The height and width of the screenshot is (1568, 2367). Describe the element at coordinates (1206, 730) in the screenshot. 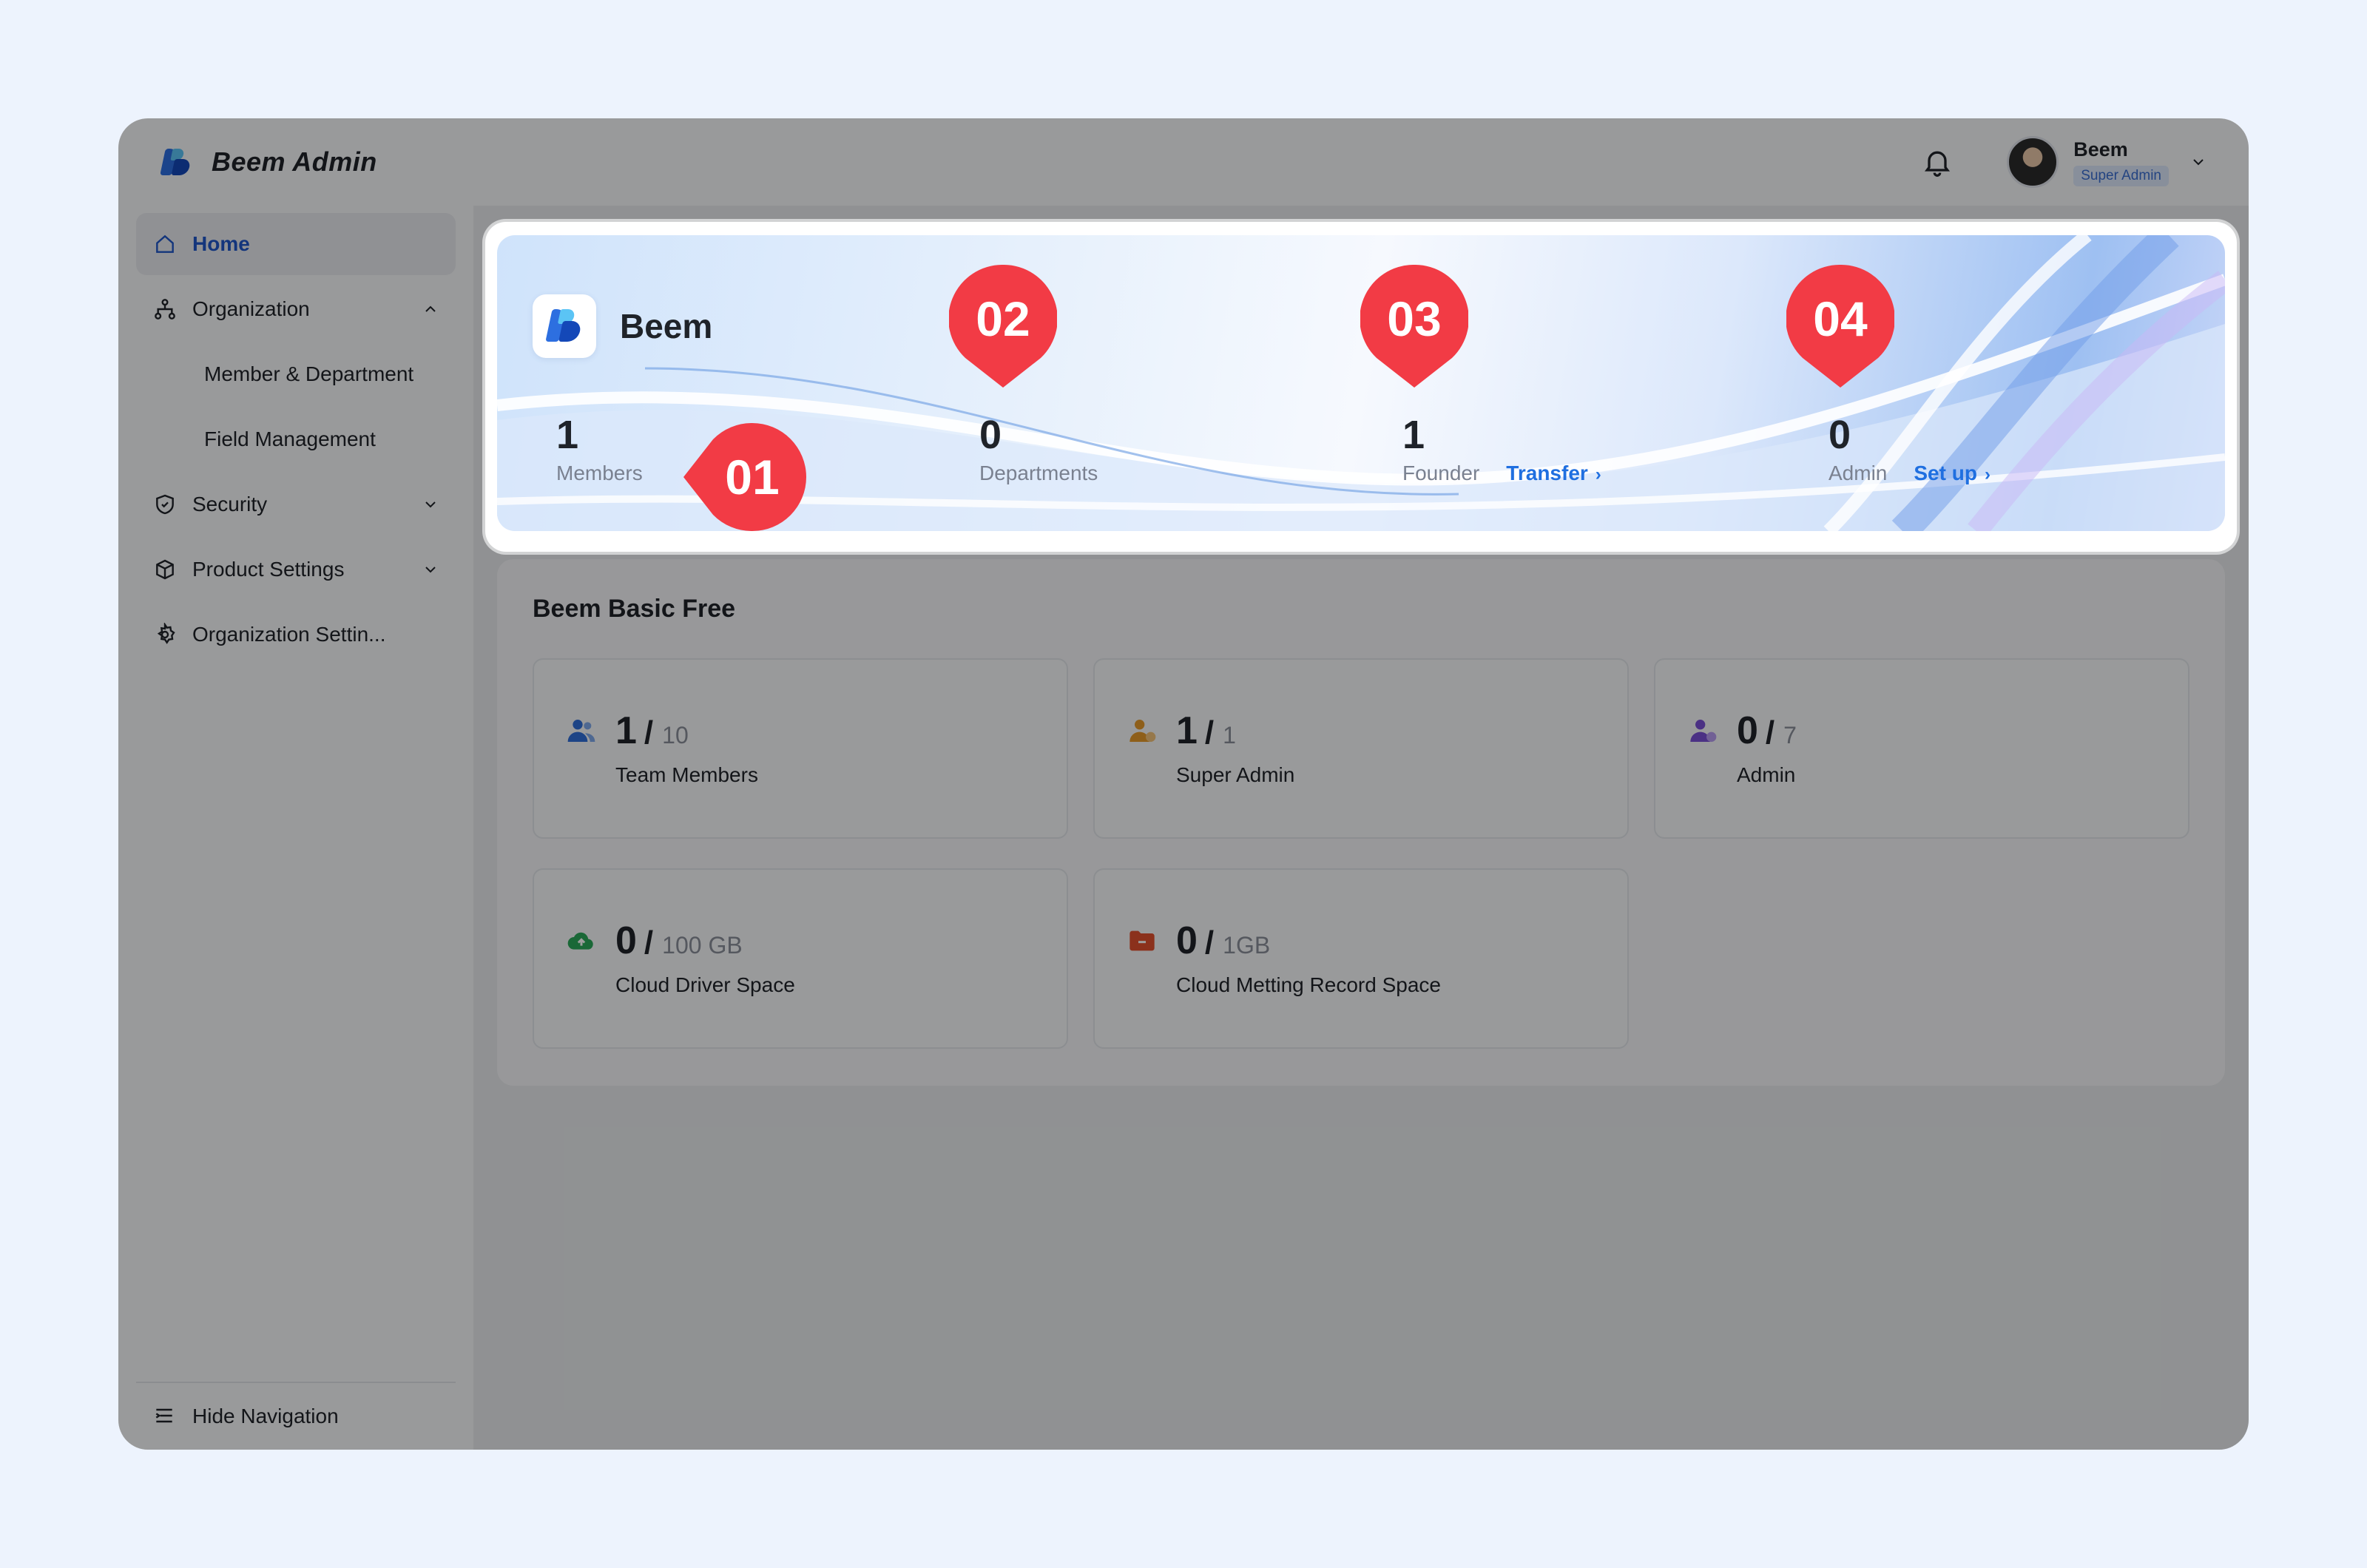

I see `tile-count: 1/1` at that location.